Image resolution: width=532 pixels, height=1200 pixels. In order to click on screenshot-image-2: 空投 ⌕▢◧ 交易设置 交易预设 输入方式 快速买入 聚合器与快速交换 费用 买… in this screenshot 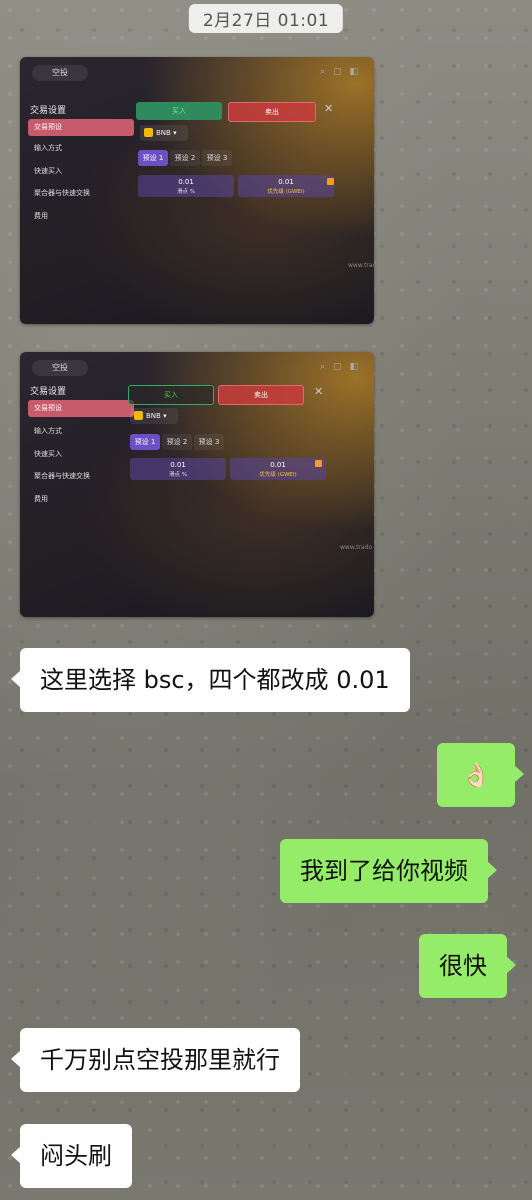, I will do `click(197, 484)`.